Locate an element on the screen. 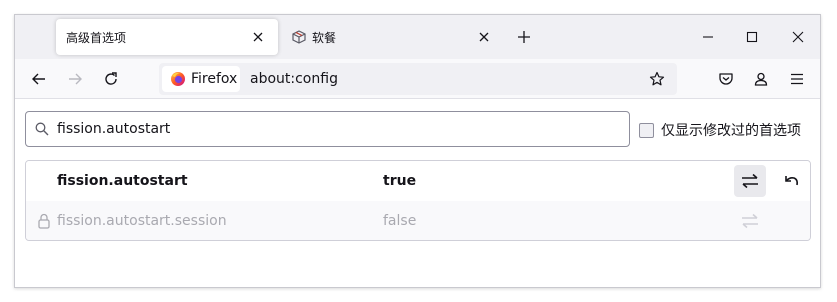 Image resolution: width=837 pixels, height=302 pixels. forward-button is located at coordinates (75, 79).